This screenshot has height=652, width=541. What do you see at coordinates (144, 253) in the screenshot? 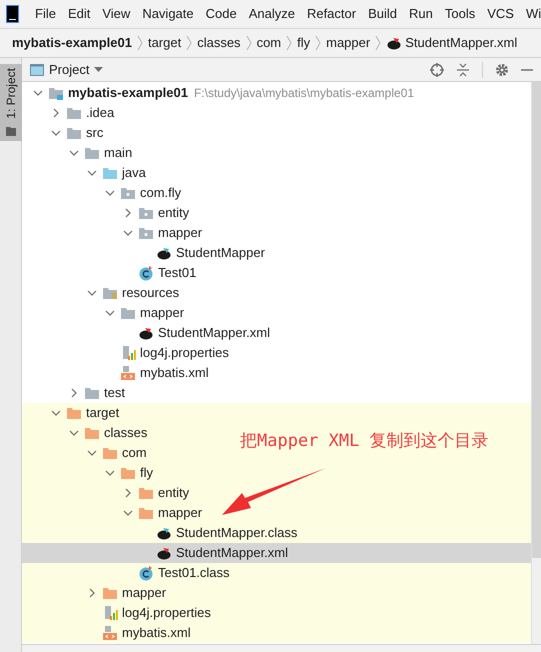
I see `tree-item: StudentMapper` at bounding box center [144, 253].